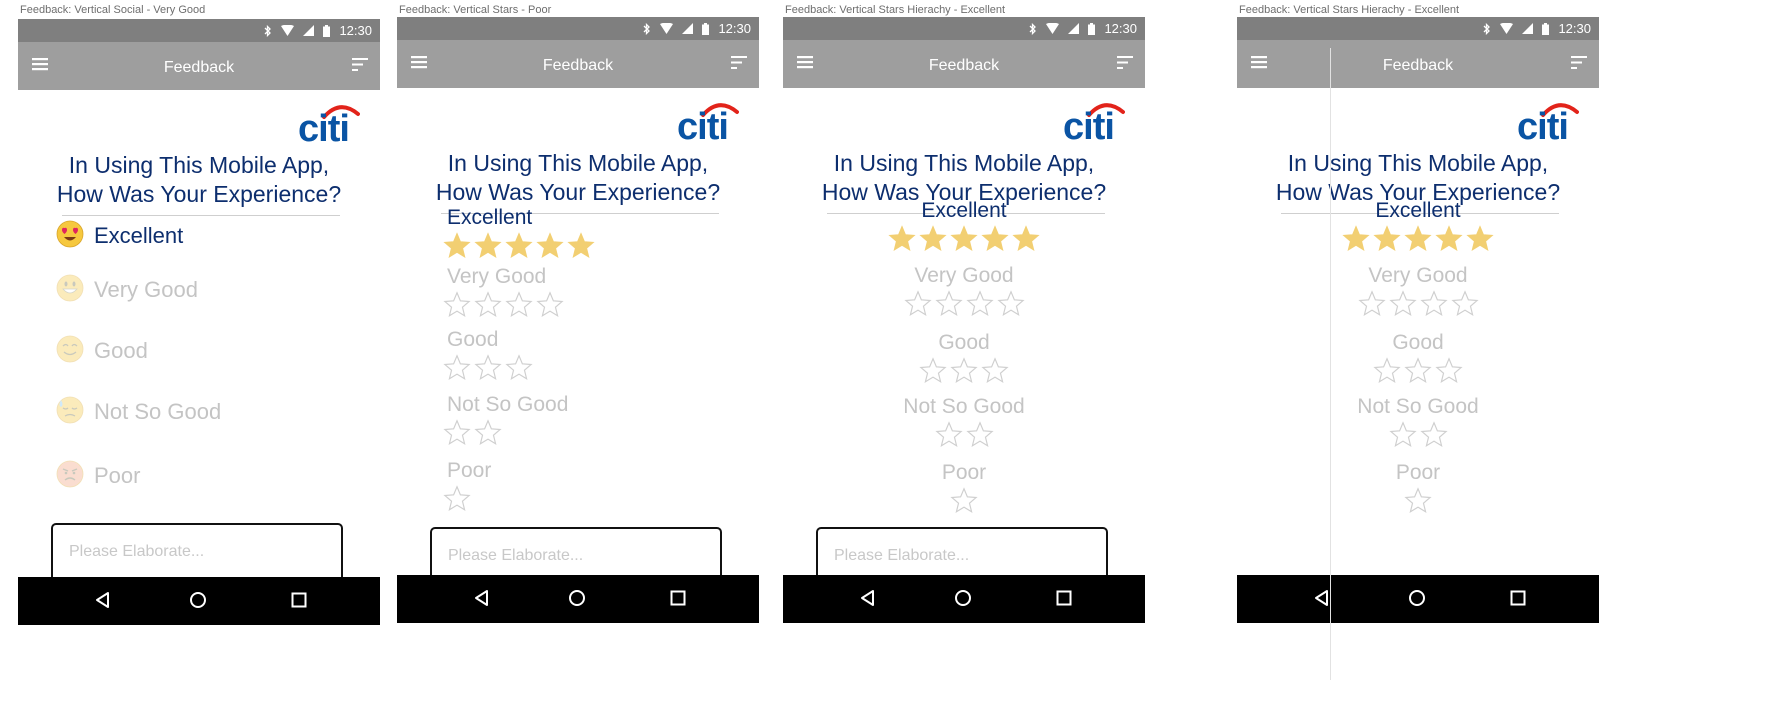  Describe the element at coordinates (1546, 28) in the screenshot. I see `battery-icon` at that location.